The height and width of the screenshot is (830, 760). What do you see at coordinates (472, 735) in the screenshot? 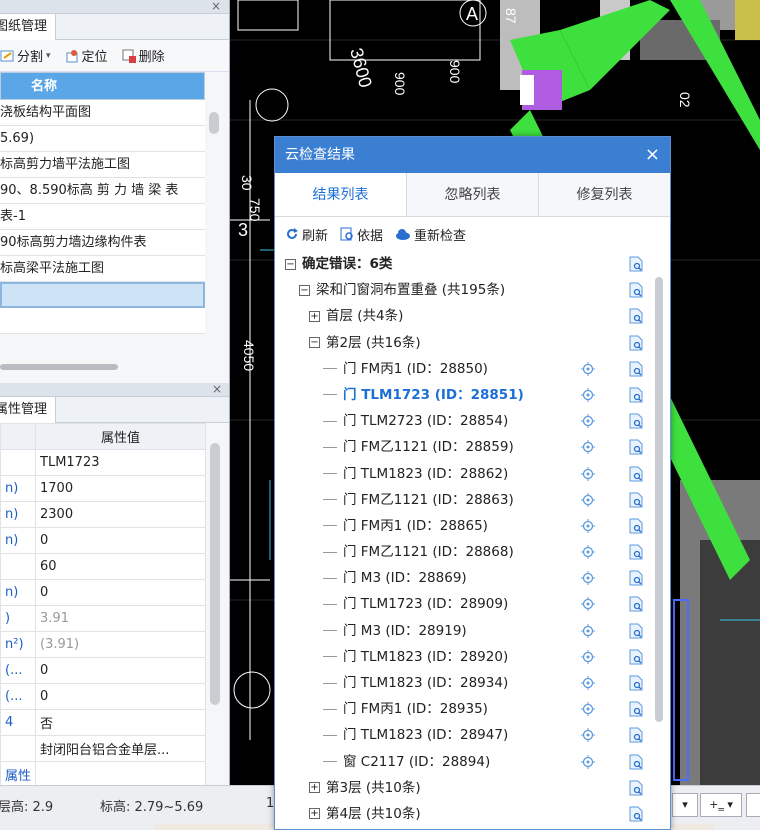
I see `tree-node: 门 TLM1823 (ID：28947)` at bounding box center [472, 735].